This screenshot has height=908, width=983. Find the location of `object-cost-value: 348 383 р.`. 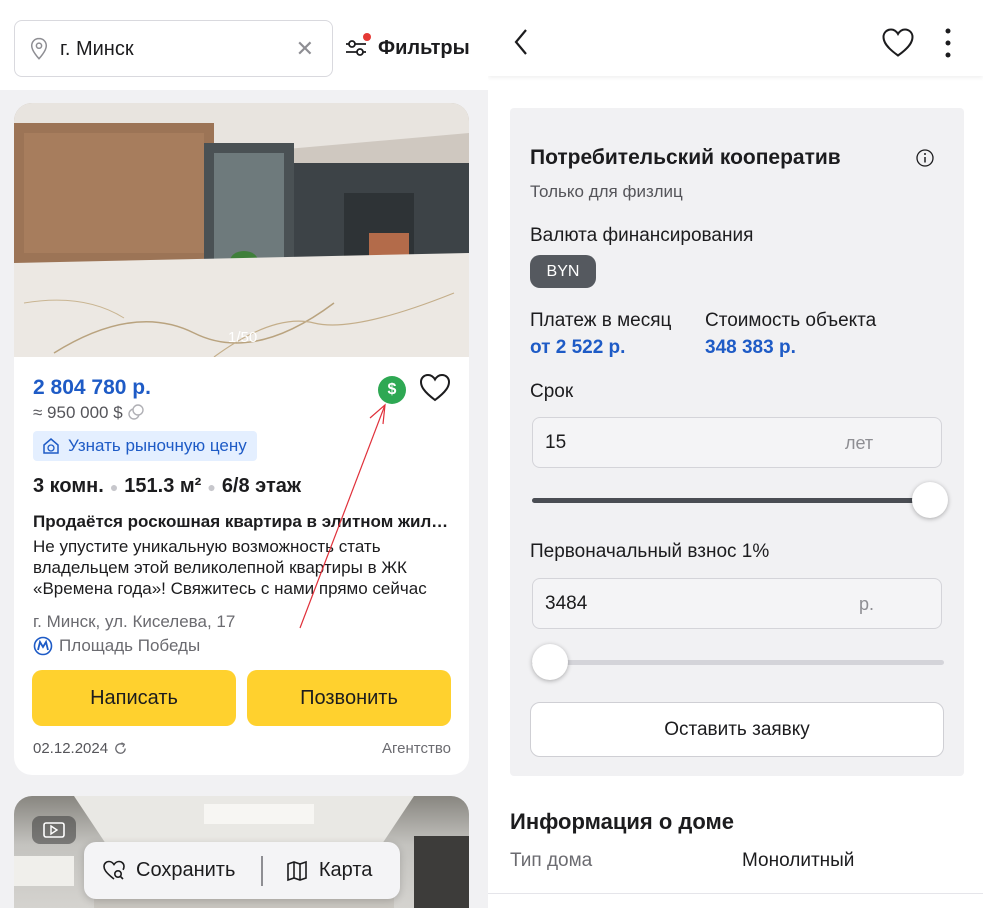

object-cost-value: 348 383 р. is located at coordinates (750, 347).